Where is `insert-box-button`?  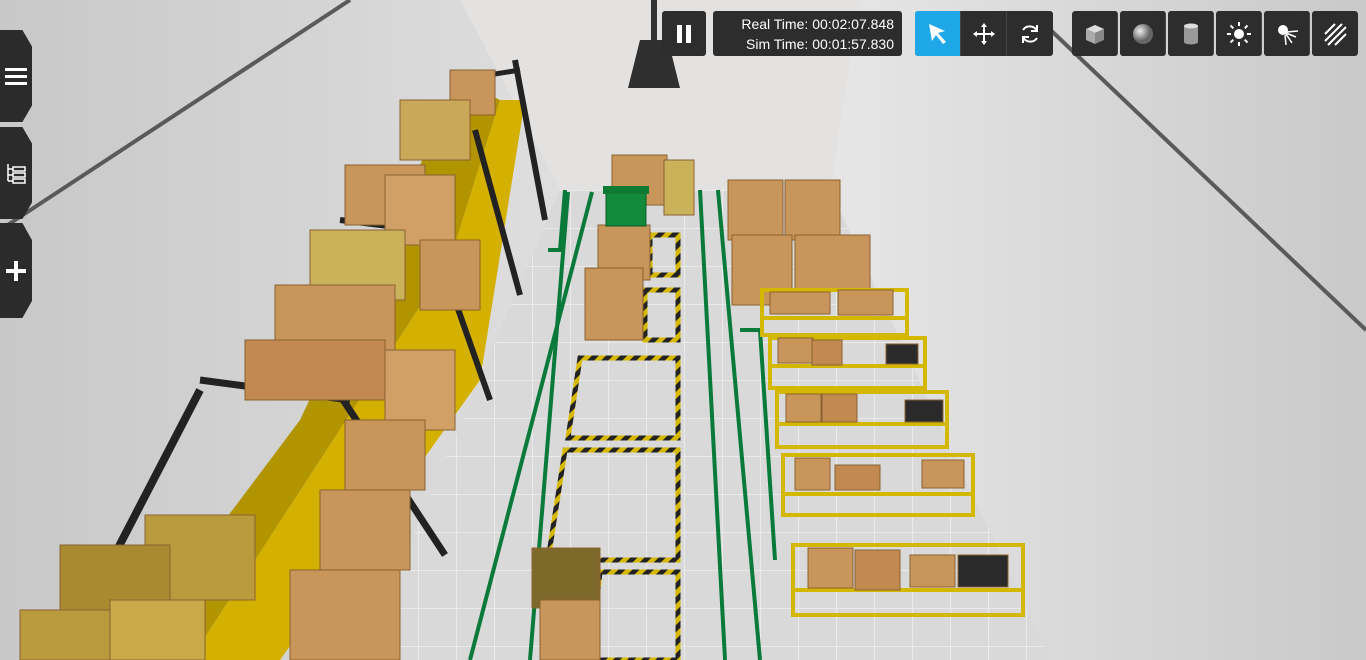 insert-box-button is located at coordinates (1095, 33).